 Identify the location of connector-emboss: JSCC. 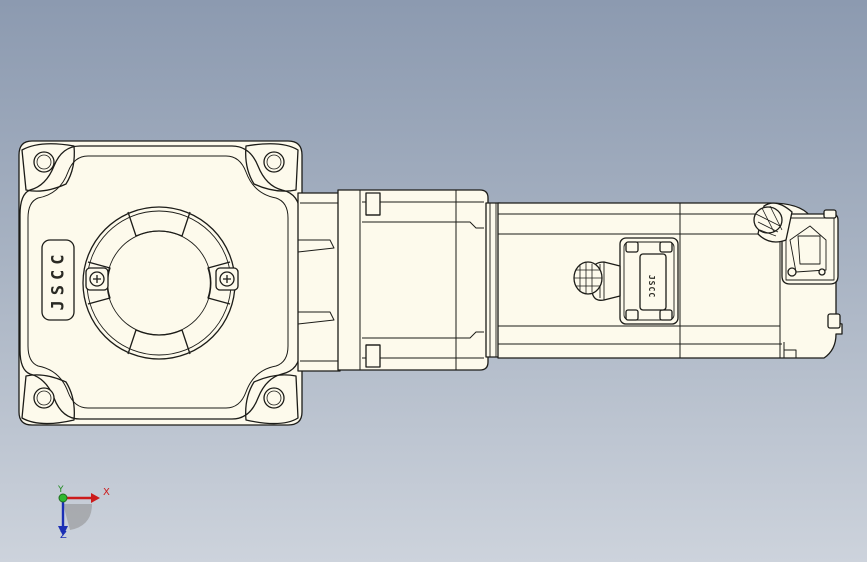
(652, 286).